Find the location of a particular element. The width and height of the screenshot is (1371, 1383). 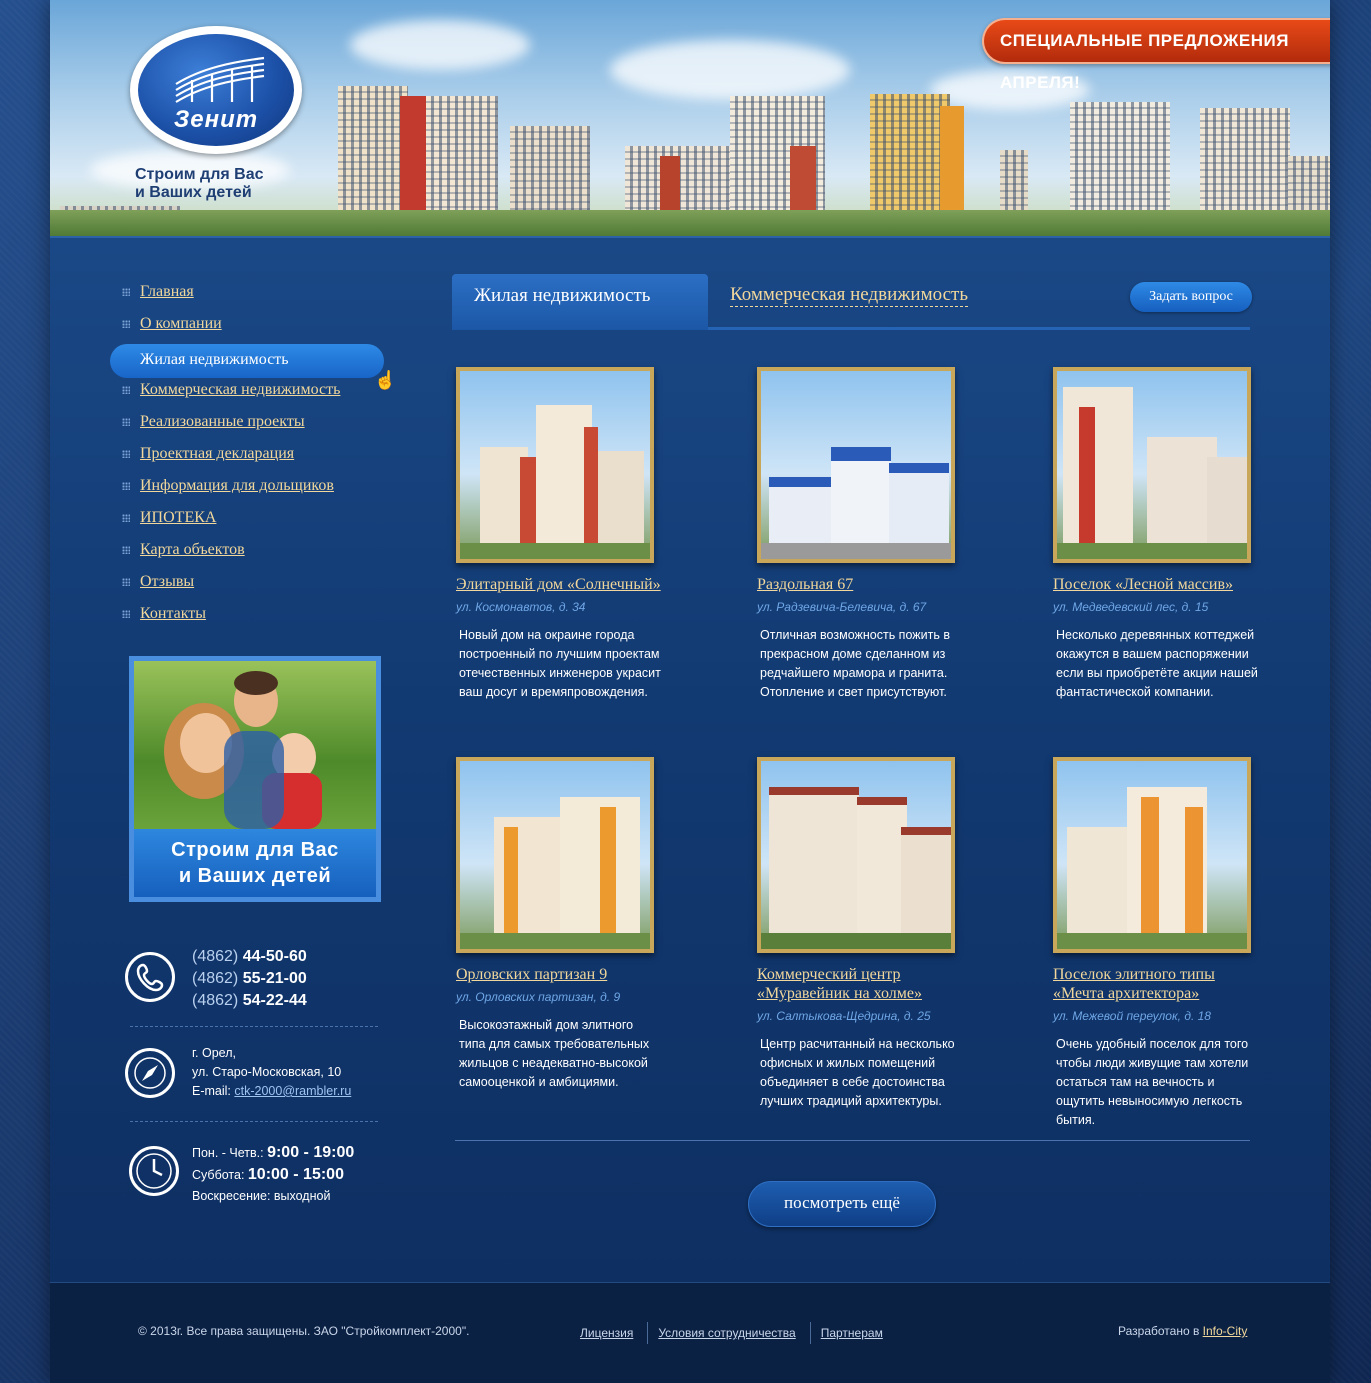

nav-item-home: Главная is located at coordinates (250, 296).